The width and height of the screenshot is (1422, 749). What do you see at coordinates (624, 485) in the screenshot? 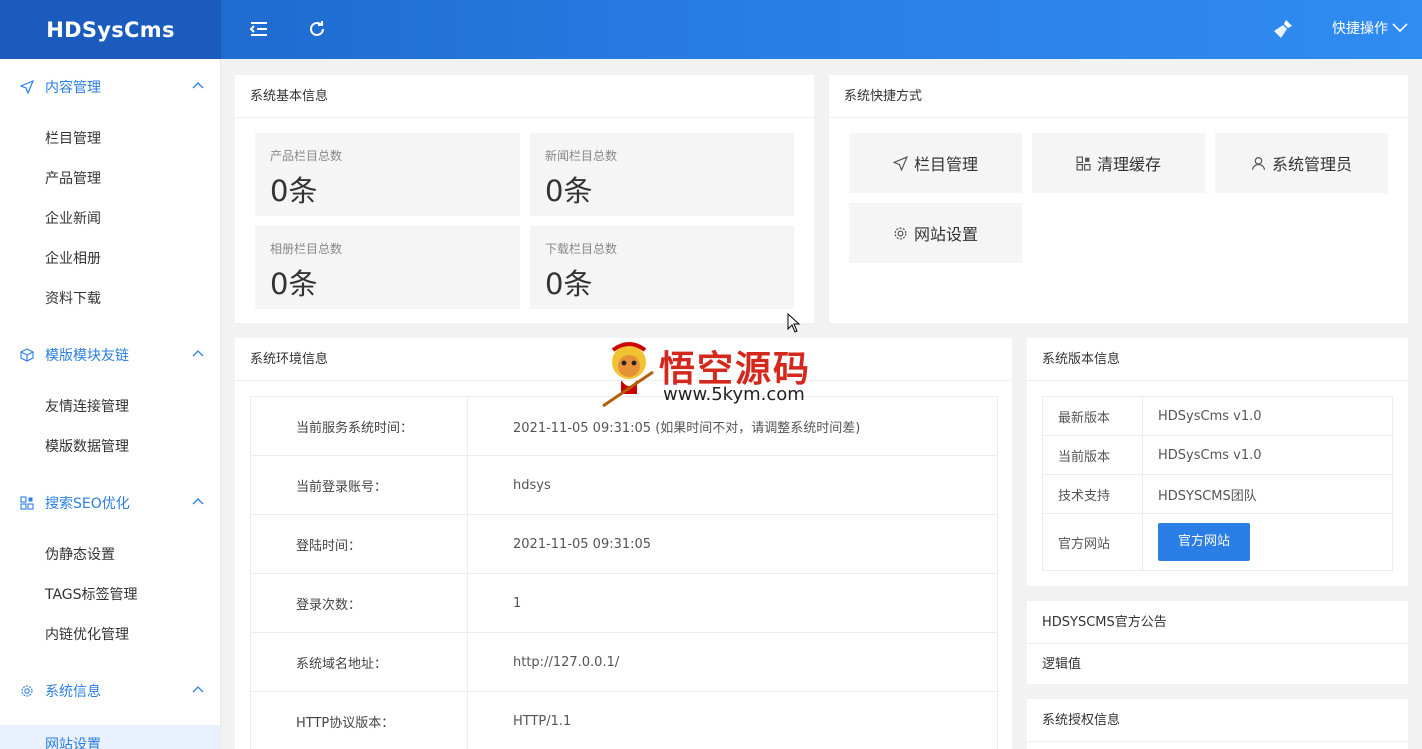
I see `table-row: 当前登录账号： hdsys` at bounding box center [624, 485].